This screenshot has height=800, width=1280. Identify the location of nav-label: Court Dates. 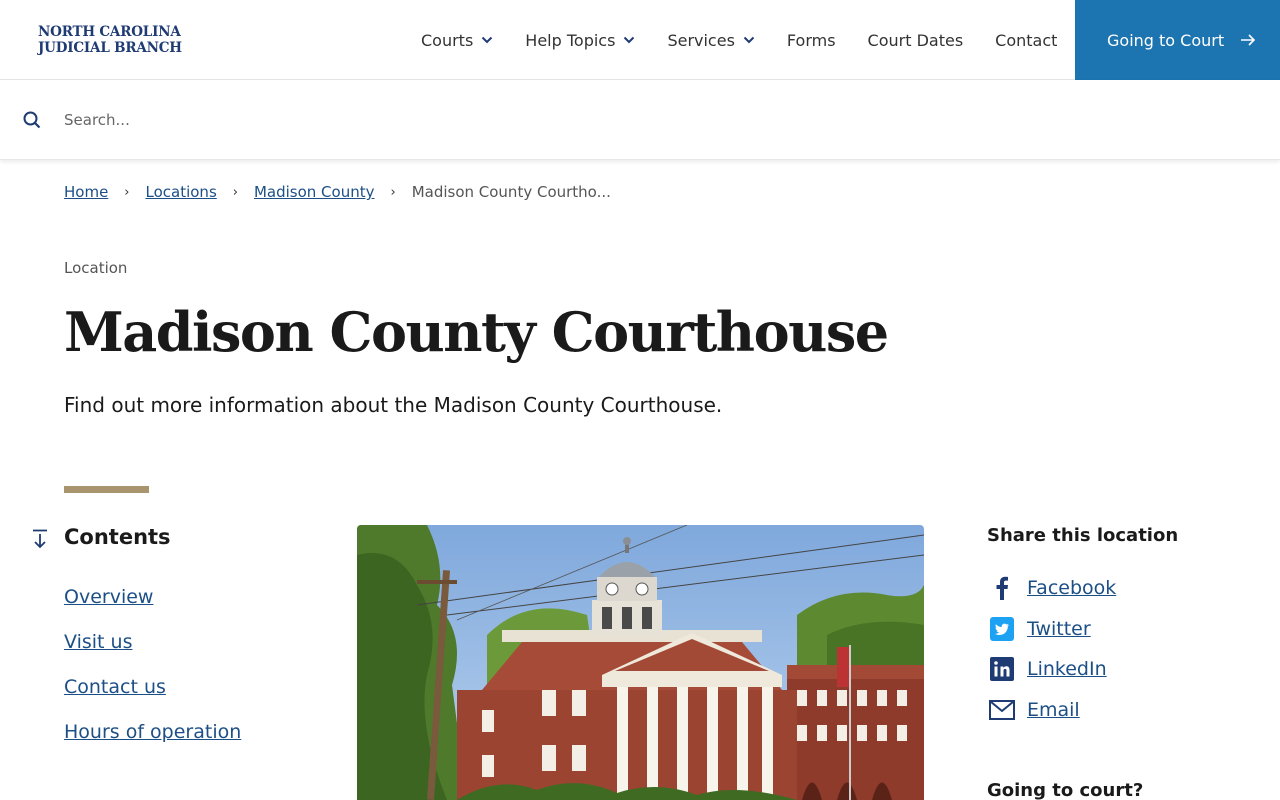
(915, 40).